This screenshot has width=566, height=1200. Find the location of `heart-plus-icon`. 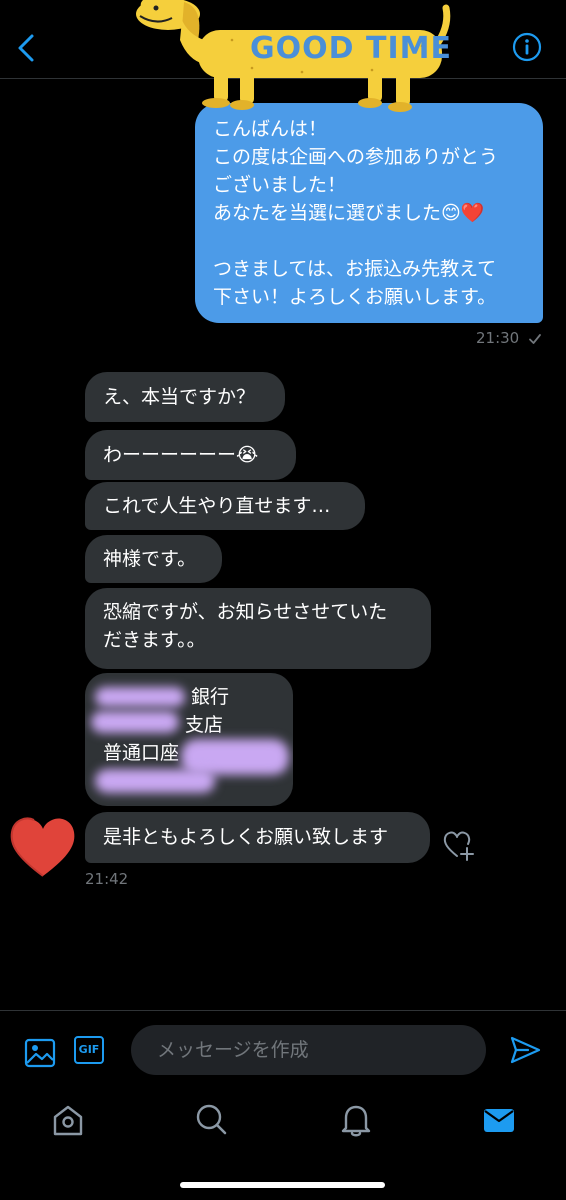

heart-plus-icon is located at coordinates (458, 846).